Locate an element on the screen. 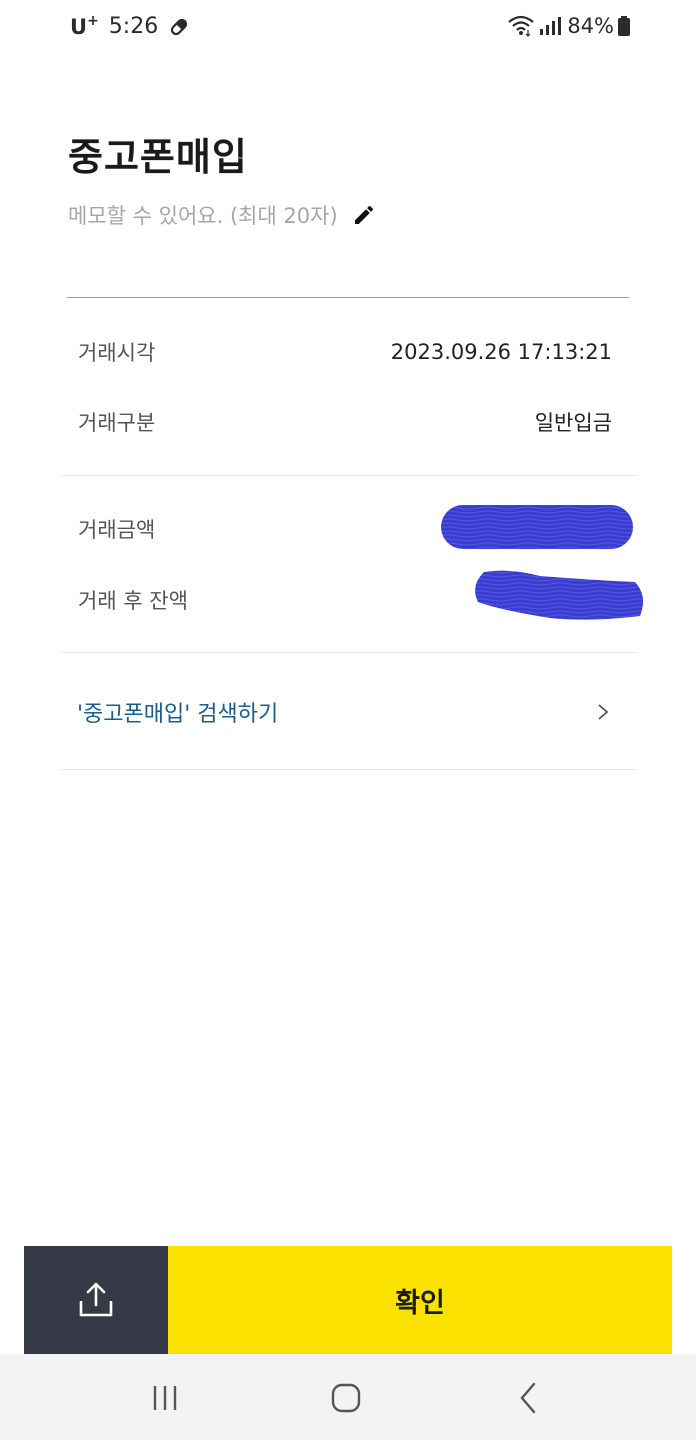 Image resolution: width=696 pixels, height=1440 pixels. battery-percent: 84% is located at coordinates (590, 26).